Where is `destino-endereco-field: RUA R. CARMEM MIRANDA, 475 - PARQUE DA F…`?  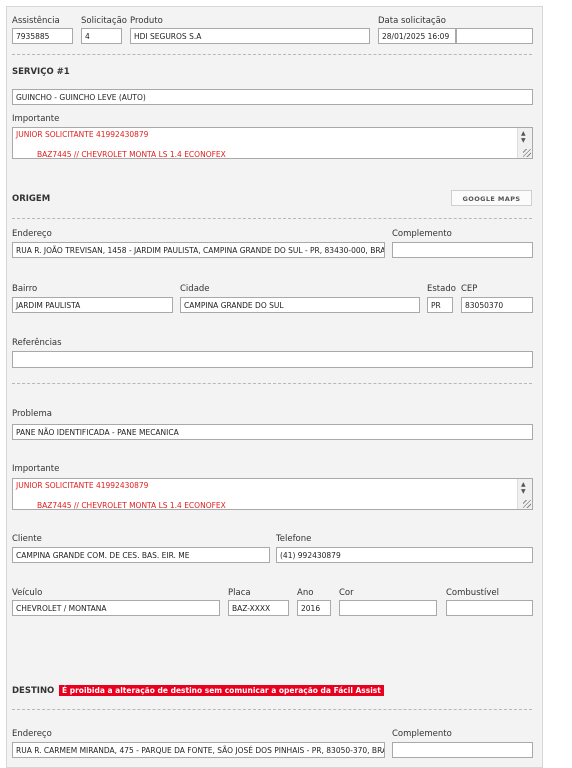 destino-endereco-field: RUA R. CARMEM MIRANDA, 475 - PARQUE DA F… is located at coordinates (198, 750).